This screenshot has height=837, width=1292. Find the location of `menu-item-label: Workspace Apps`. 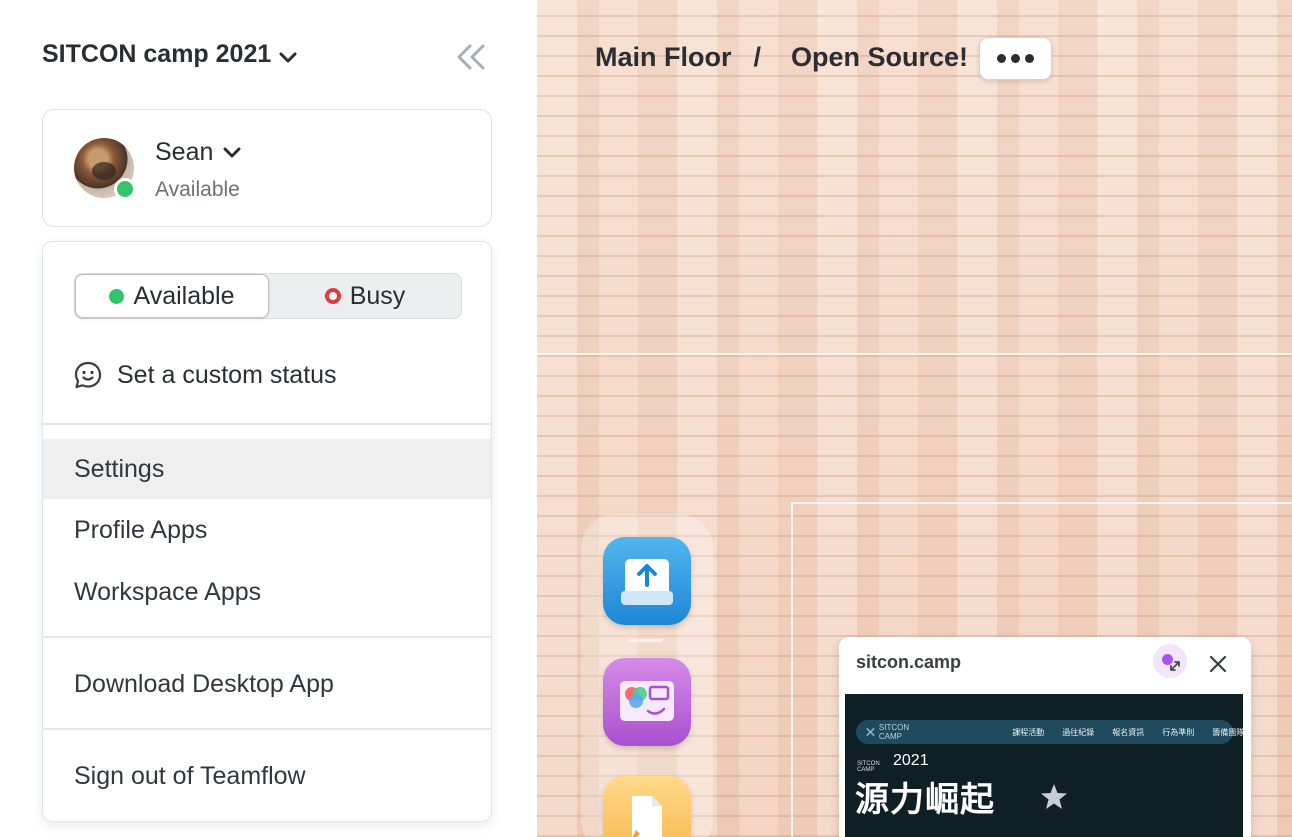

menu-item-label: Workspace Apps is located at coordinates (168, 591).